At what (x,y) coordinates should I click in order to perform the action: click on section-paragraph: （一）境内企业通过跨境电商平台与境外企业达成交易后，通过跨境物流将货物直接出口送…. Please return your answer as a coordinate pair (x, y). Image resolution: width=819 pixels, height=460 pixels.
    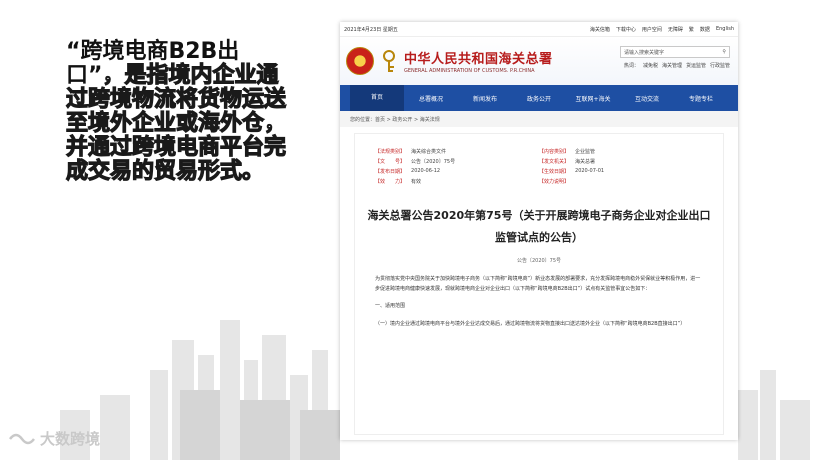
    Looking at the image, I should click on (530, 324).